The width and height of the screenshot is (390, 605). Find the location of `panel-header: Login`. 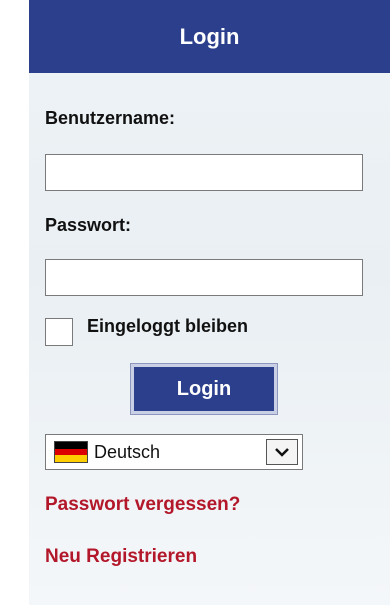

panel-header: Login is located at coordinates (209, 36).